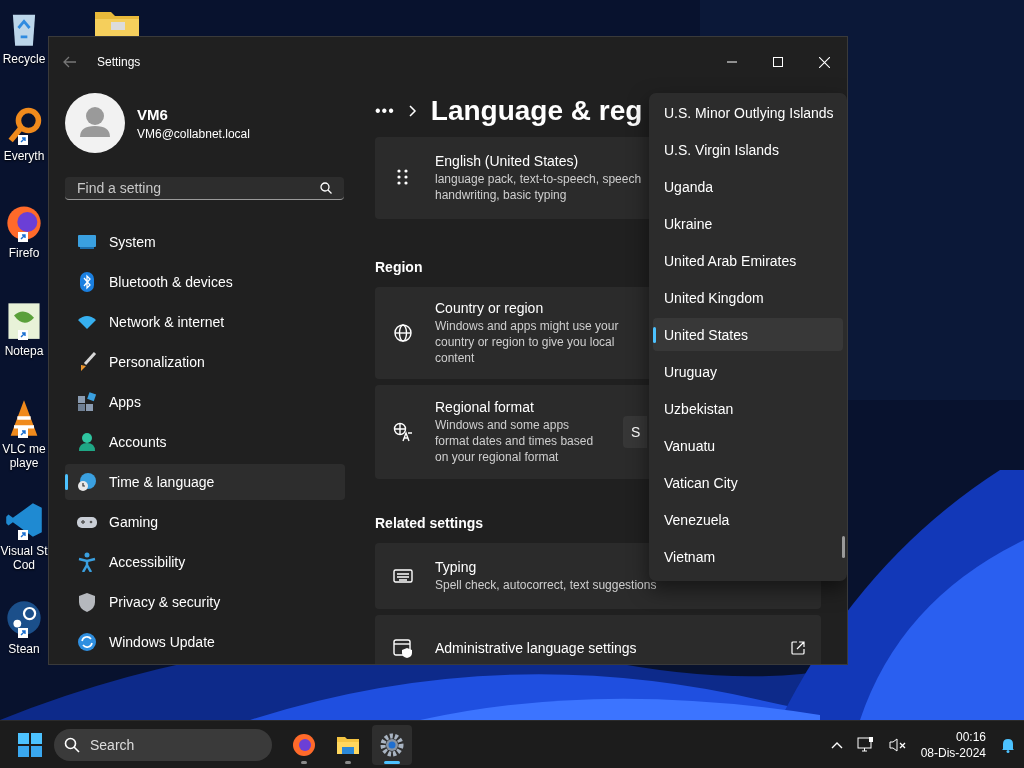  I want to click on monitor-icon, so click(87, 242).